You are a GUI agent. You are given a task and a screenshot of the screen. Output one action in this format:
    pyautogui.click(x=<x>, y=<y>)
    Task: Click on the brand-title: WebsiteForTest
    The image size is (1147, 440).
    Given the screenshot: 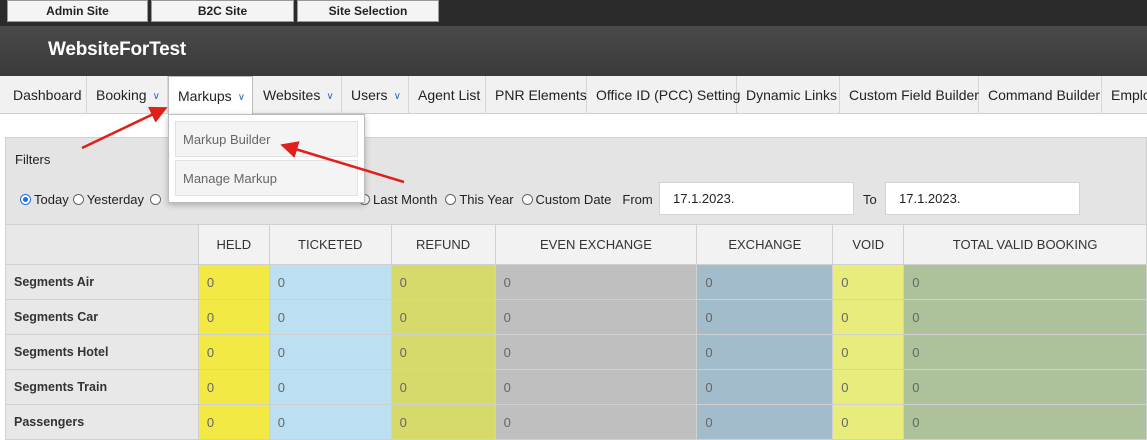 What is the action you would take?
    pyautogui.click(x=117, y=50)
    